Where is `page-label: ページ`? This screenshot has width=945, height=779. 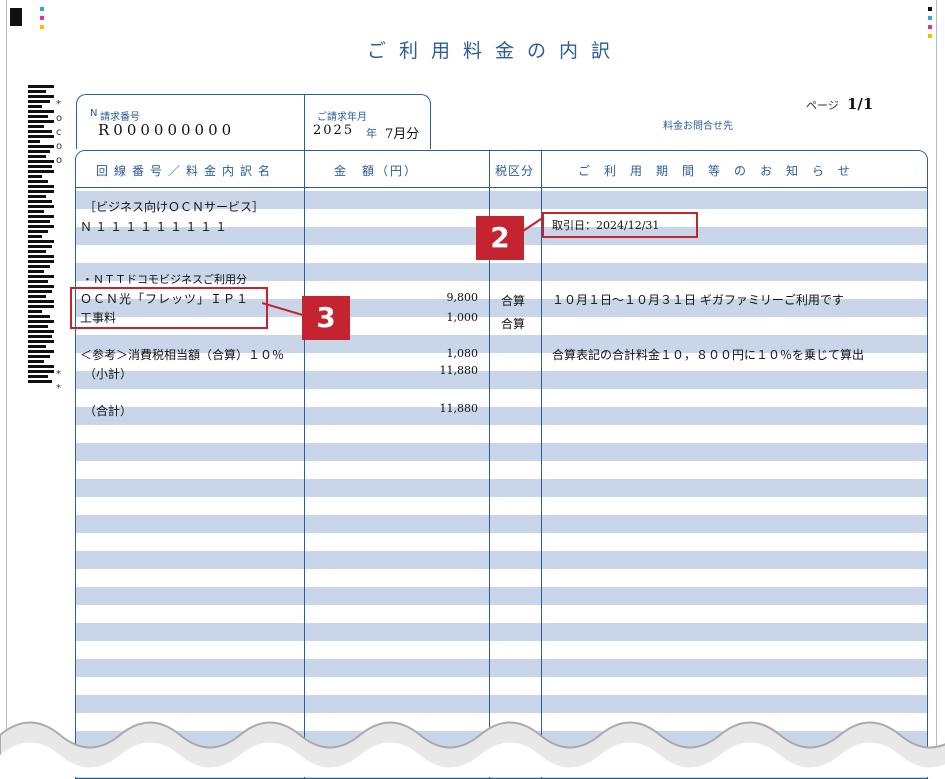 page-label: ページ is located at coordinates (822, 105).